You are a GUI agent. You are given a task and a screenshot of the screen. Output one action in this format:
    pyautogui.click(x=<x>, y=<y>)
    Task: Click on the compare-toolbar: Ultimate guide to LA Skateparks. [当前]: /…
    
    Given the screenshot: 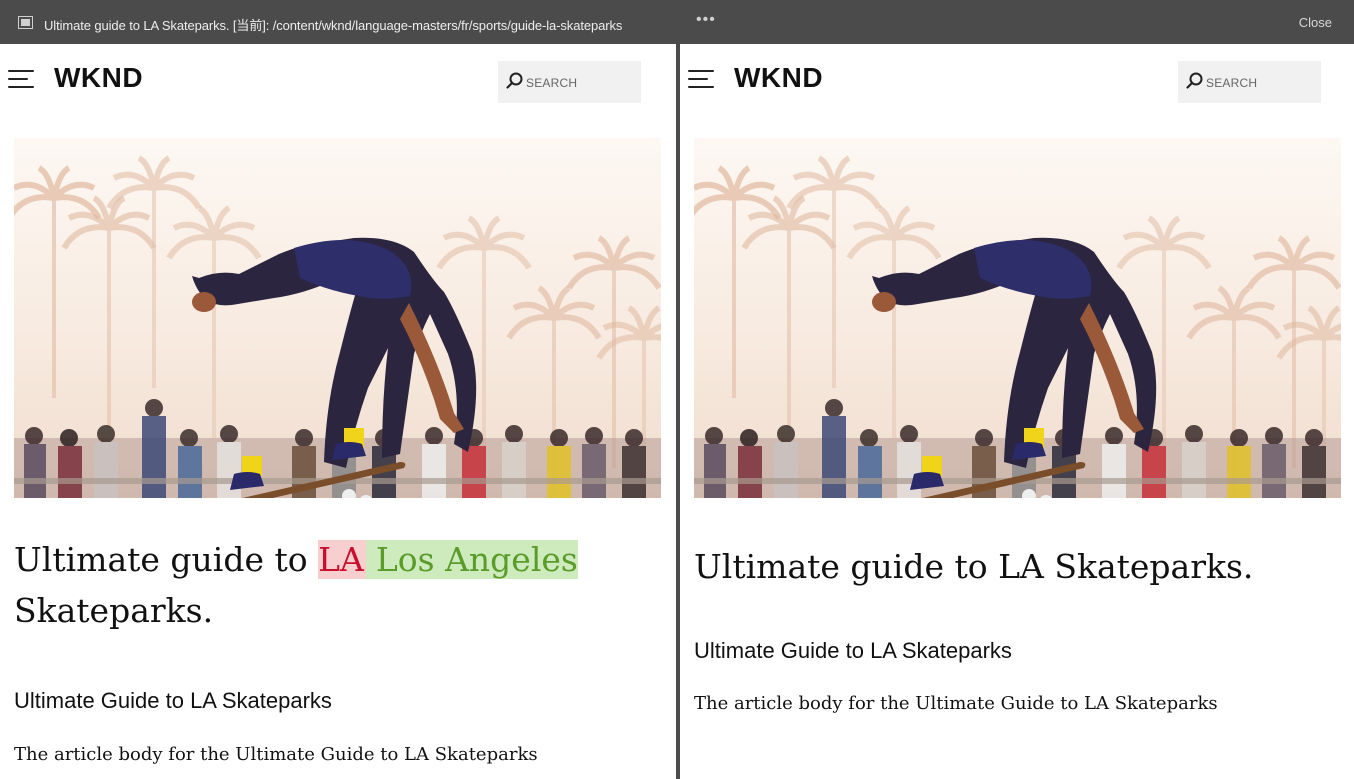 What is the action you would take?
    pyautogui.click(x=677, y=22)
    